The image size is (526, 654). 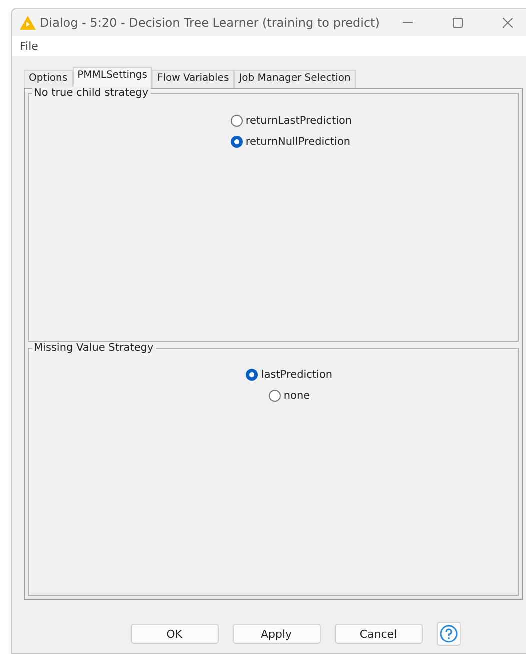 I want to click on help-icon, so click(x=449, y=634).